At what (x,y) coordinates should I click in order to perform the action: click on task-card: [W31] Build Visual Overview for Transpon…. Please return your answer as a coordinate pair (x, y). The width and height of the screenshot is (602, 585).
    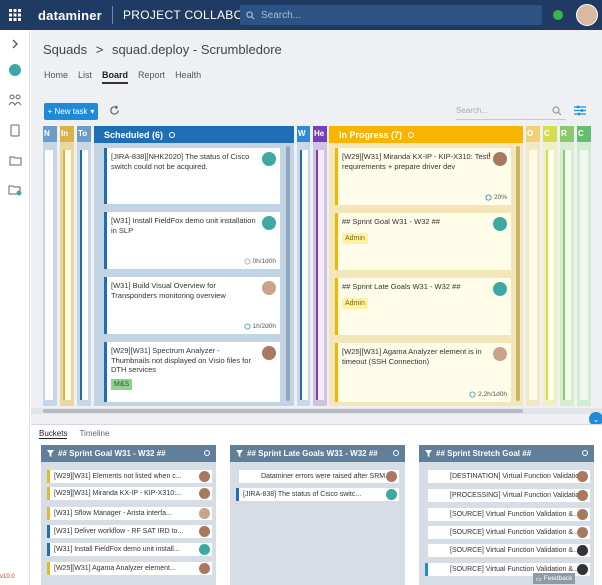
    Looking at the image, I should click on (192, 305).